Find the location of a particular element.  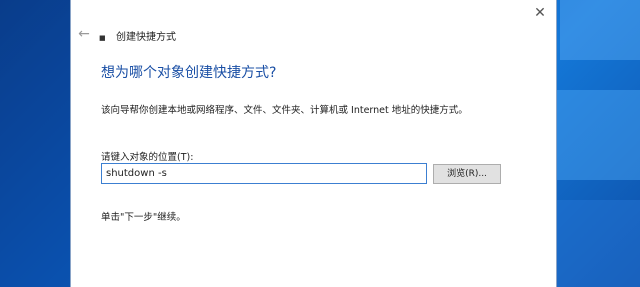

page-heading: 想为哪个对象创建快捷方式? is located at coordinates (189, 73).